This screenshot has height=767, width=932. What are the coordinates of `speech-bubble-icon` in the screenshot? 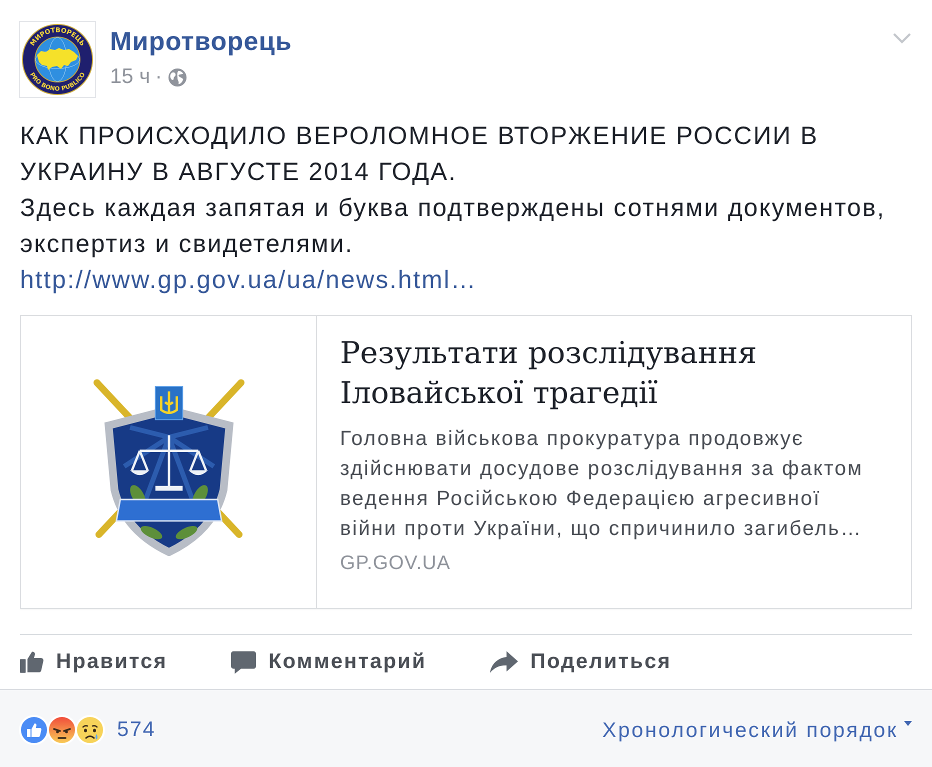 It's located at (243, 662).